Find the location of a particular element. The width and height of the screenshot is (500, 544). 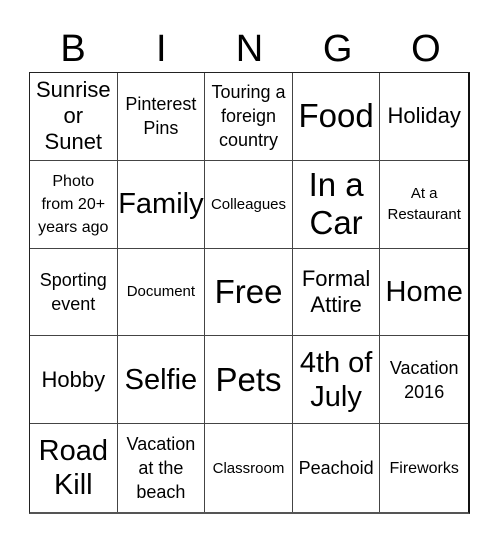

bingo-cell-text: Free is located at coordinates (249, 292).